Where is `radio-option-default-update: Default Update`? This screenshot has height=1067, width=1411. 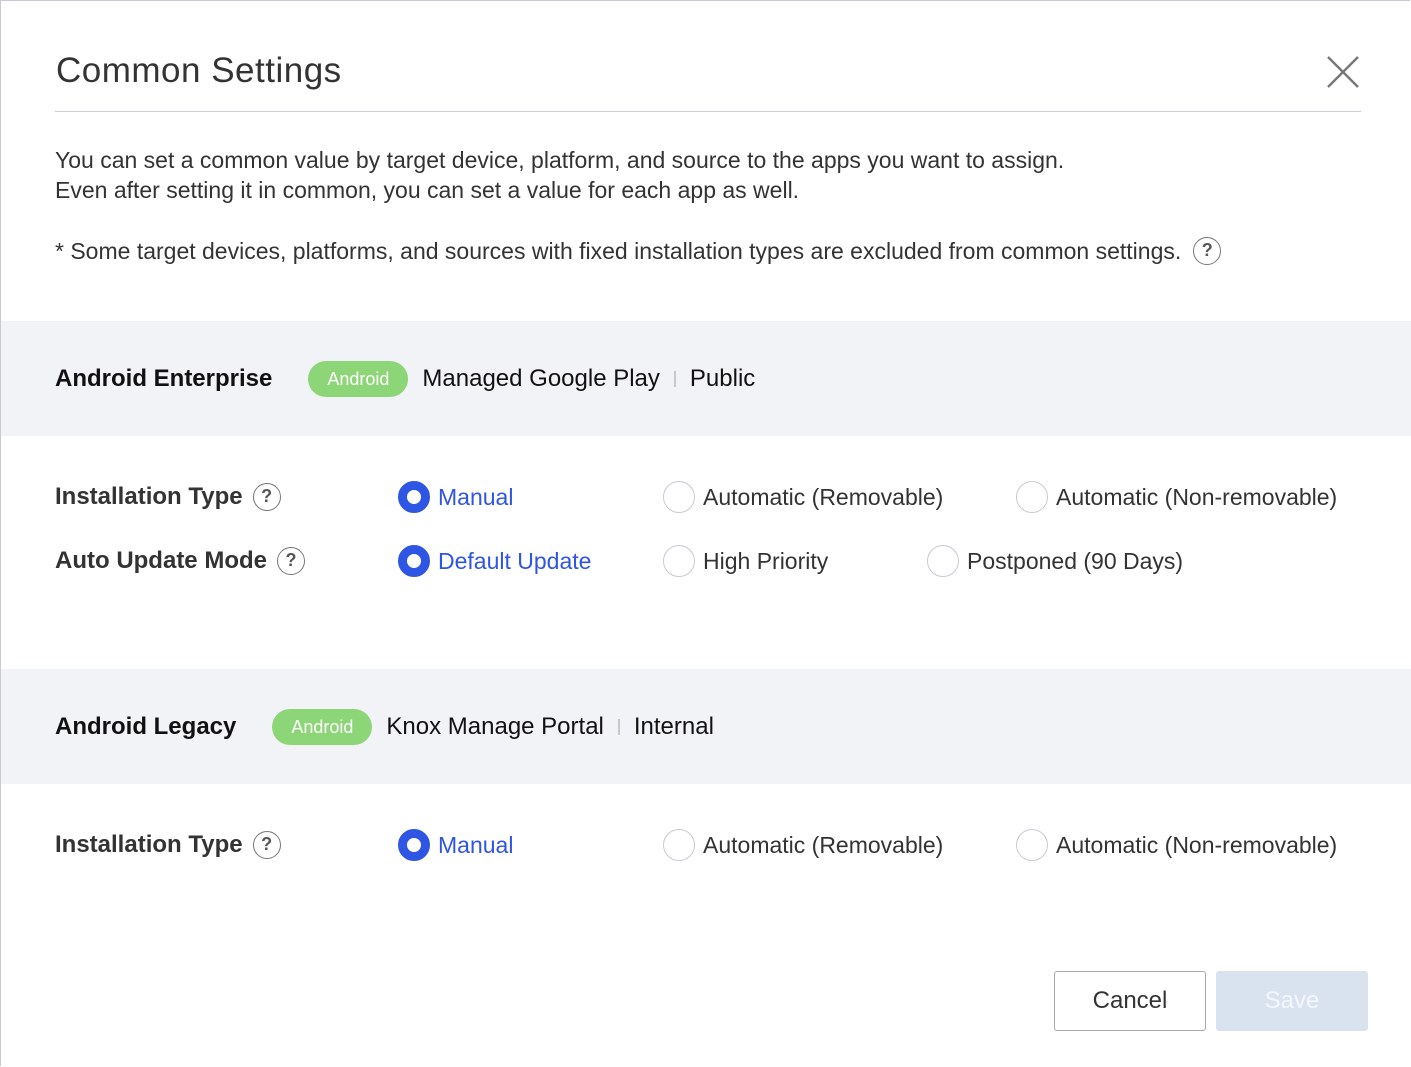 radio-option-default-update: Default Update is located at coordinates (494, 561).